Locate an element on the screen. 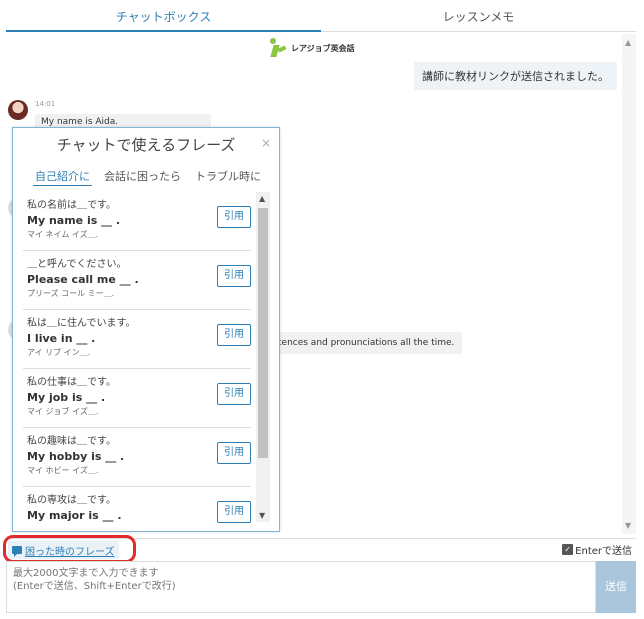 This screenshot has width=644, height=619. chat-toolbar: 困った時のフレーズ ✓ Enterで送信 is located at coordinates (319, 549).